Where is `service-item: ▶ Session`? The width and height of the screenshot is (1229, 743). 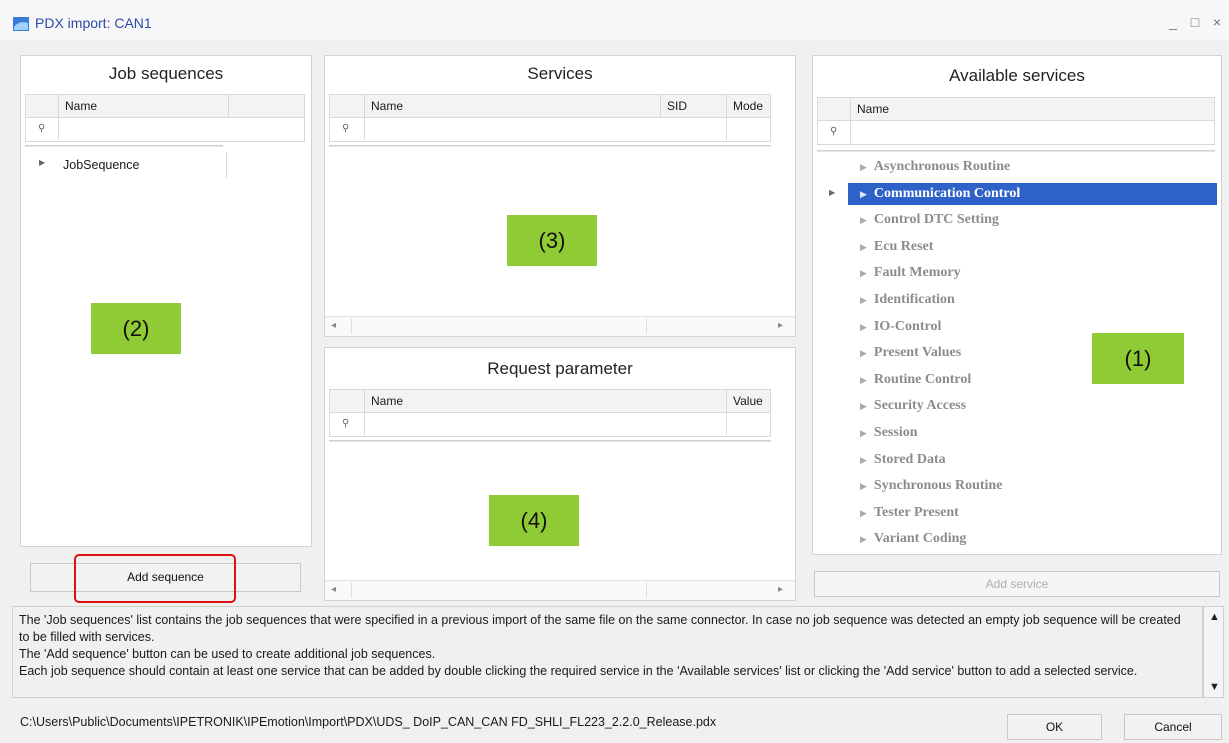
service-item: ▶ Session is located at coordinates (1032, 433).